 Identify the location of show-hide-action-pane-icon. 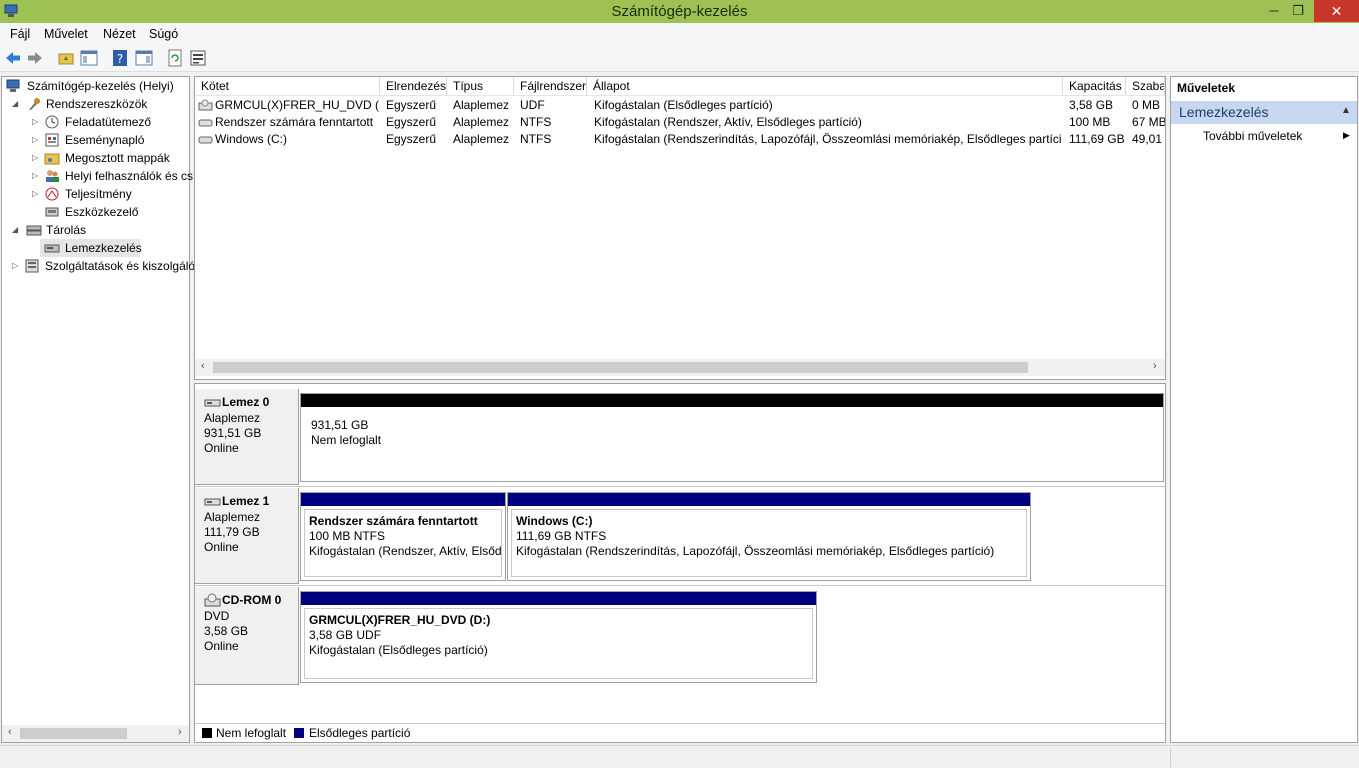
(144, 58).